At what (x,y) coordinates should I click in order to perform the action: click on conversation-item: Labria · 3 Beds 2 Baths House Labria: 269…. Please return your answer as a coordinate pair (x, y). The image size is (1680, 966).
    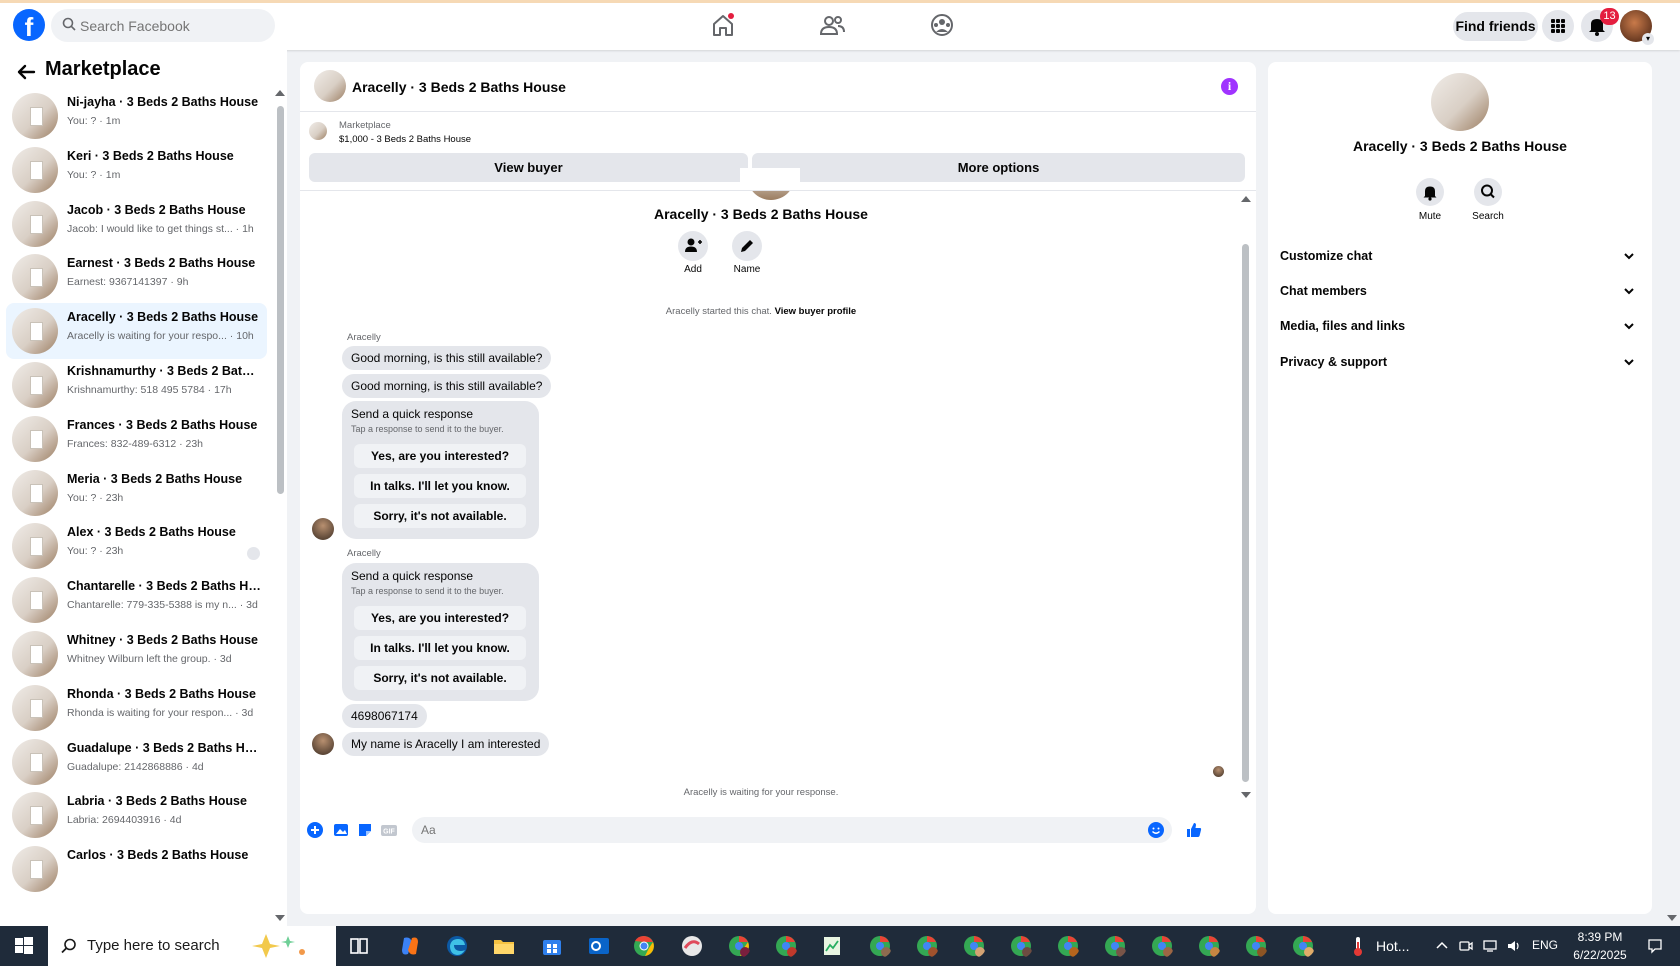
    Looking at the image, I should click on (136, 815).